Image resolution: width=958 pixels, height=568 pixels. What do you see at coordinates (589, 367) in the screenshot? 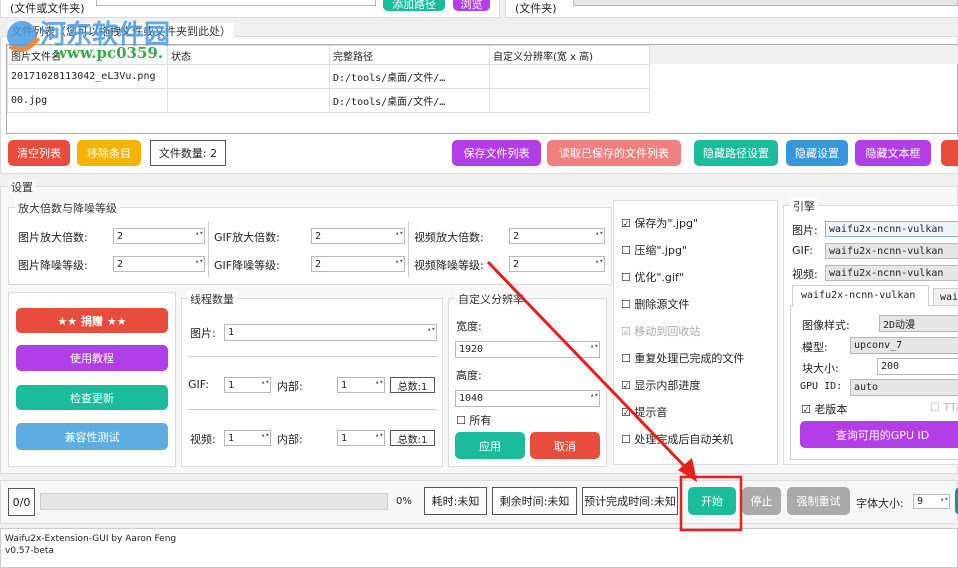
I see `red-arrow-icon` at bounding box center [589, 367].